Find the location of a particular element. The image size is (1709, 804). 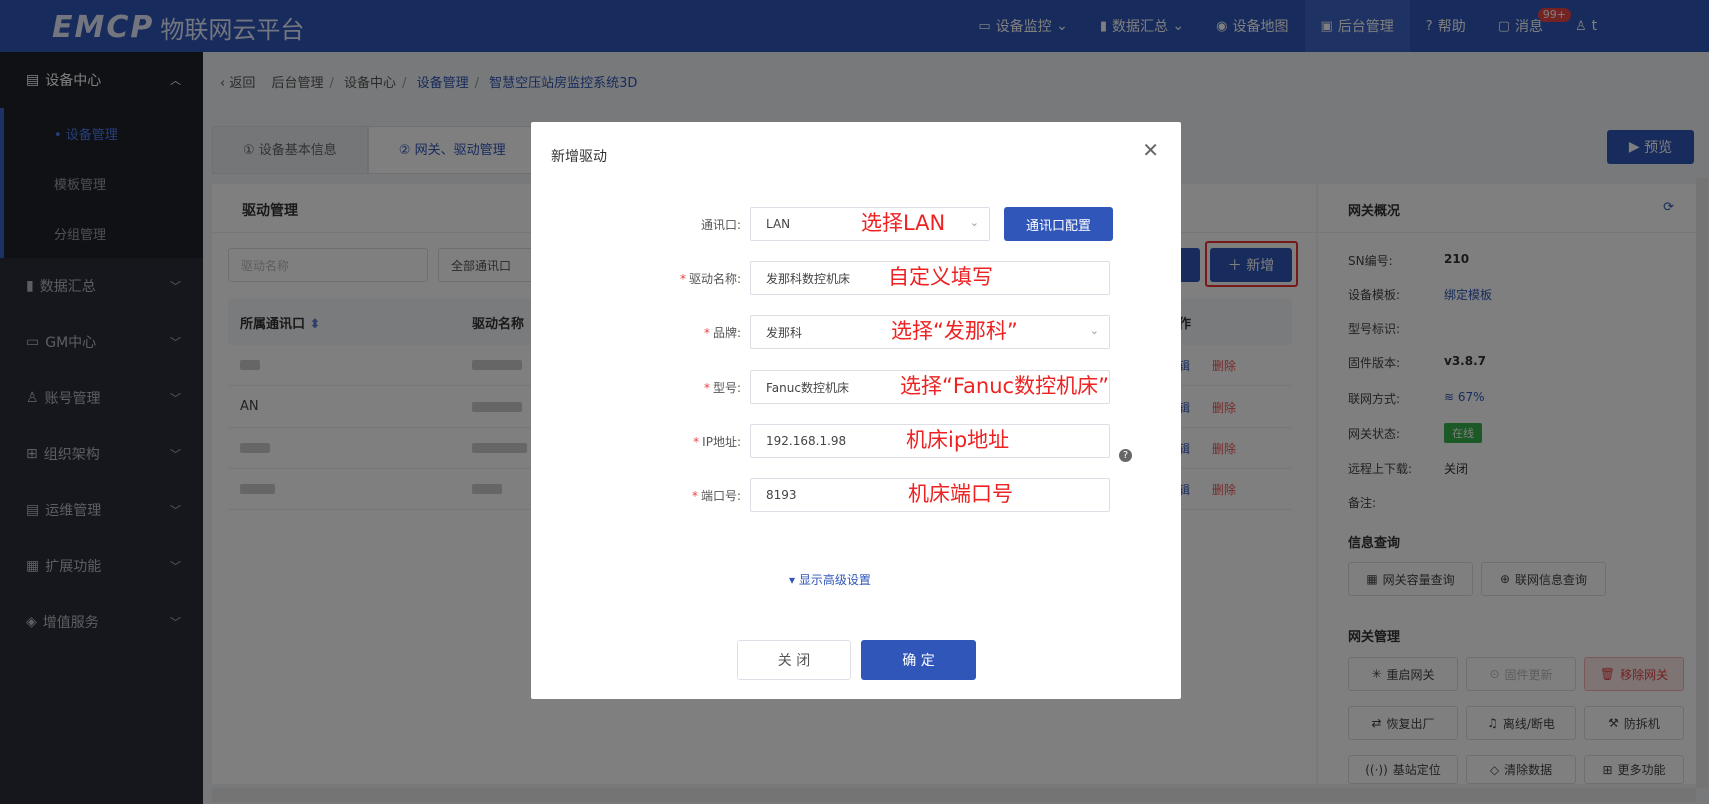

annotation: 选择LAN is located at coordinates (903, 223).